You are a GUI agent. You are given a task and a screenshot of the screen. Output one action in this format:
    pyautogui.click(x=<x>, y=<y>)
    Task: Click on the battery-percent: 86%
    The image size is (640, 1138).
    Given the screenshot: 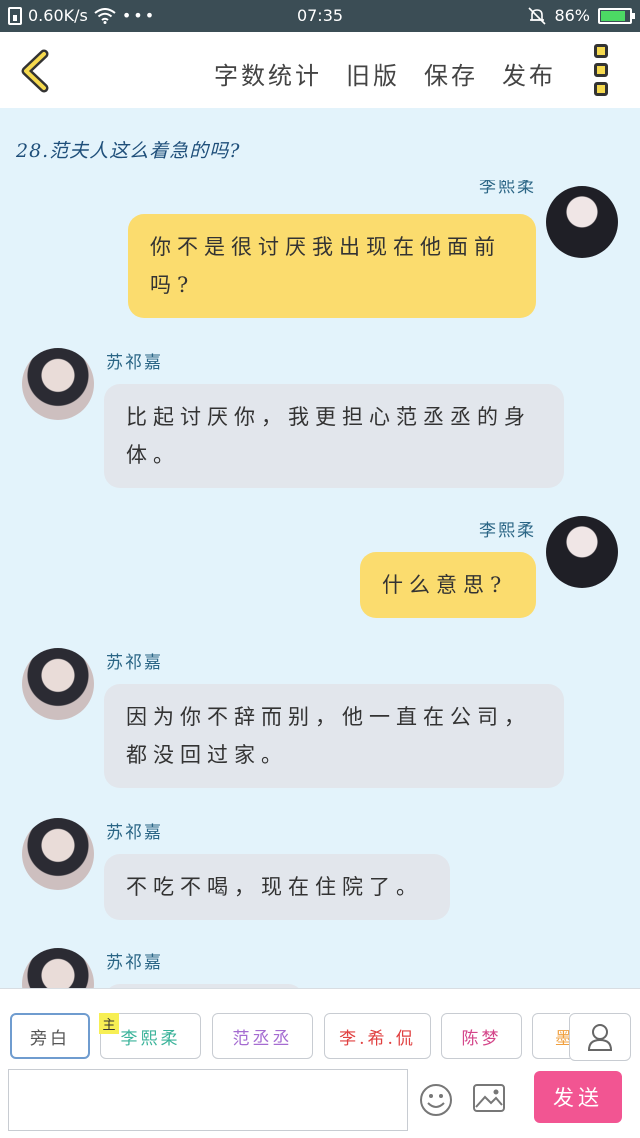 What is the action you would take?
    pyautogui.click(x=572, y=15)
    